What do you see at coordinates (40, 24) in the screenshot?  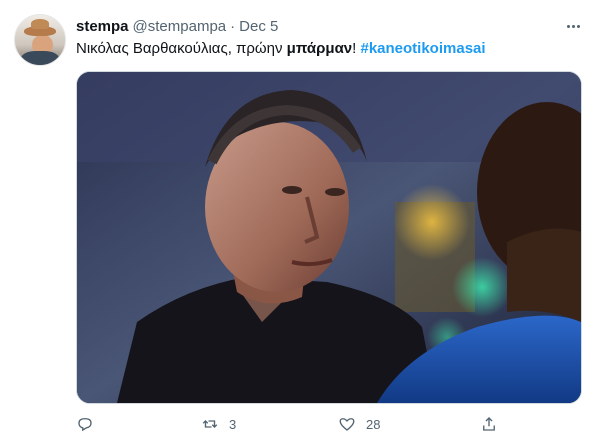 I see `avatar-hat-top-shape` at bounding box center [40, 24].